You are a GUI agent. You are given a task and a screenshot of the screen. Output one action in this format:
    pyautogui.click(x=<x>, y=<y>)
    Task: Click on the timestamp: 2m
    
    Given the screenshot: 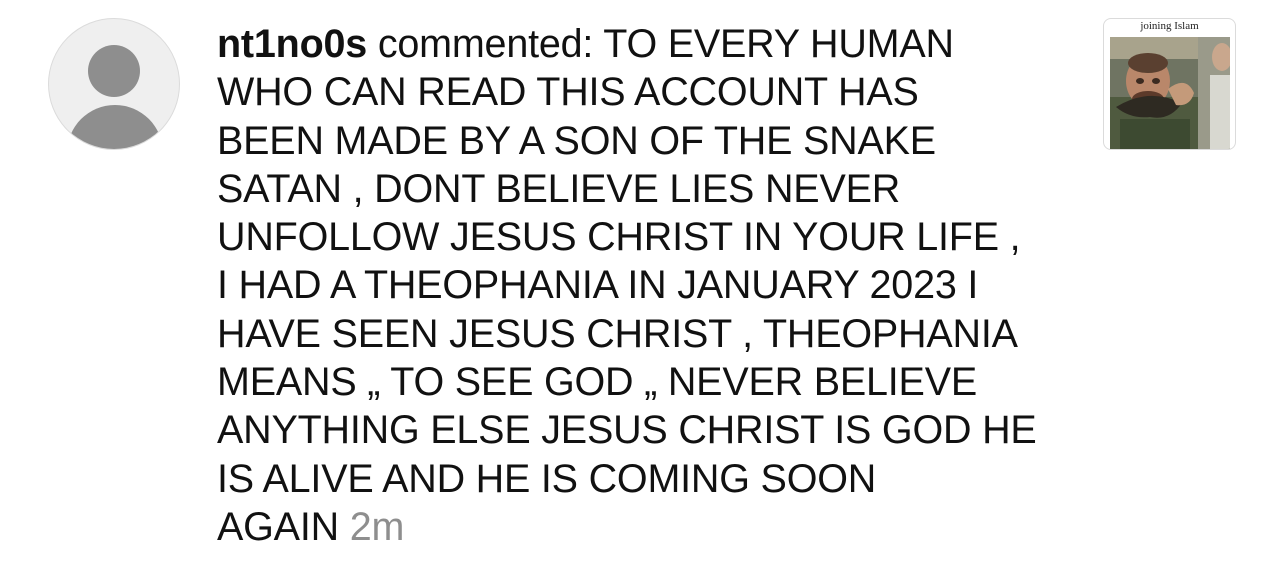 What is the action you would take?
    pyautogui.click(x=377, y=526)
    